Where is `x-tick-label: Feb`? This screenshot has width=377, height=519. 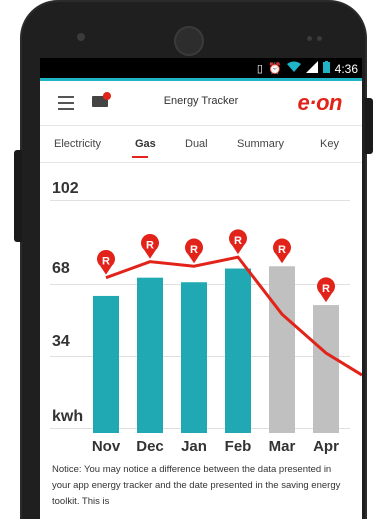 x-tick-label: Feb is located at coordinates (238, 446).